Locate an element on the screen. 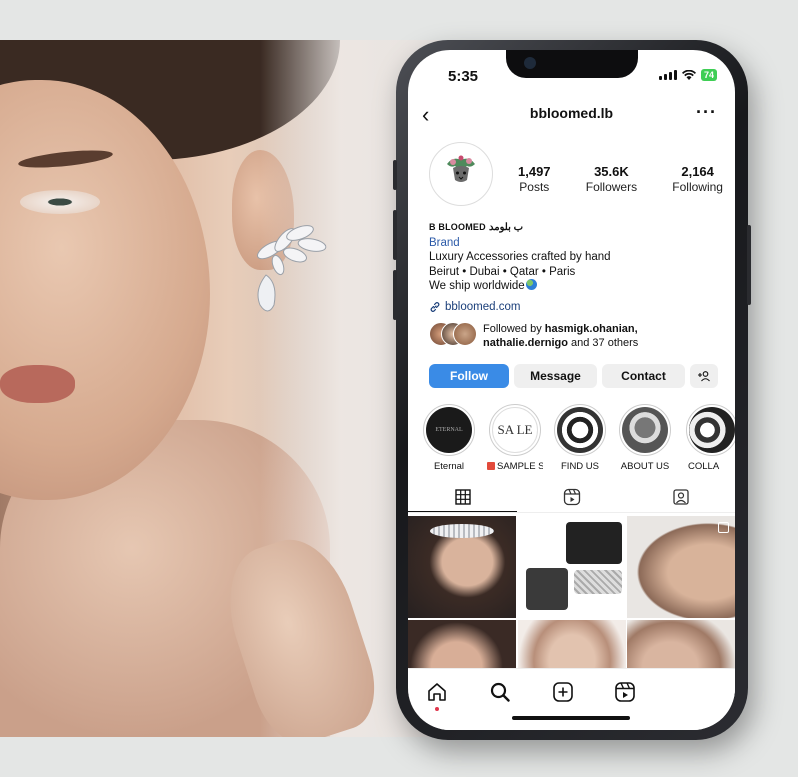  bottom-nav is located at coordinates (571, 699).